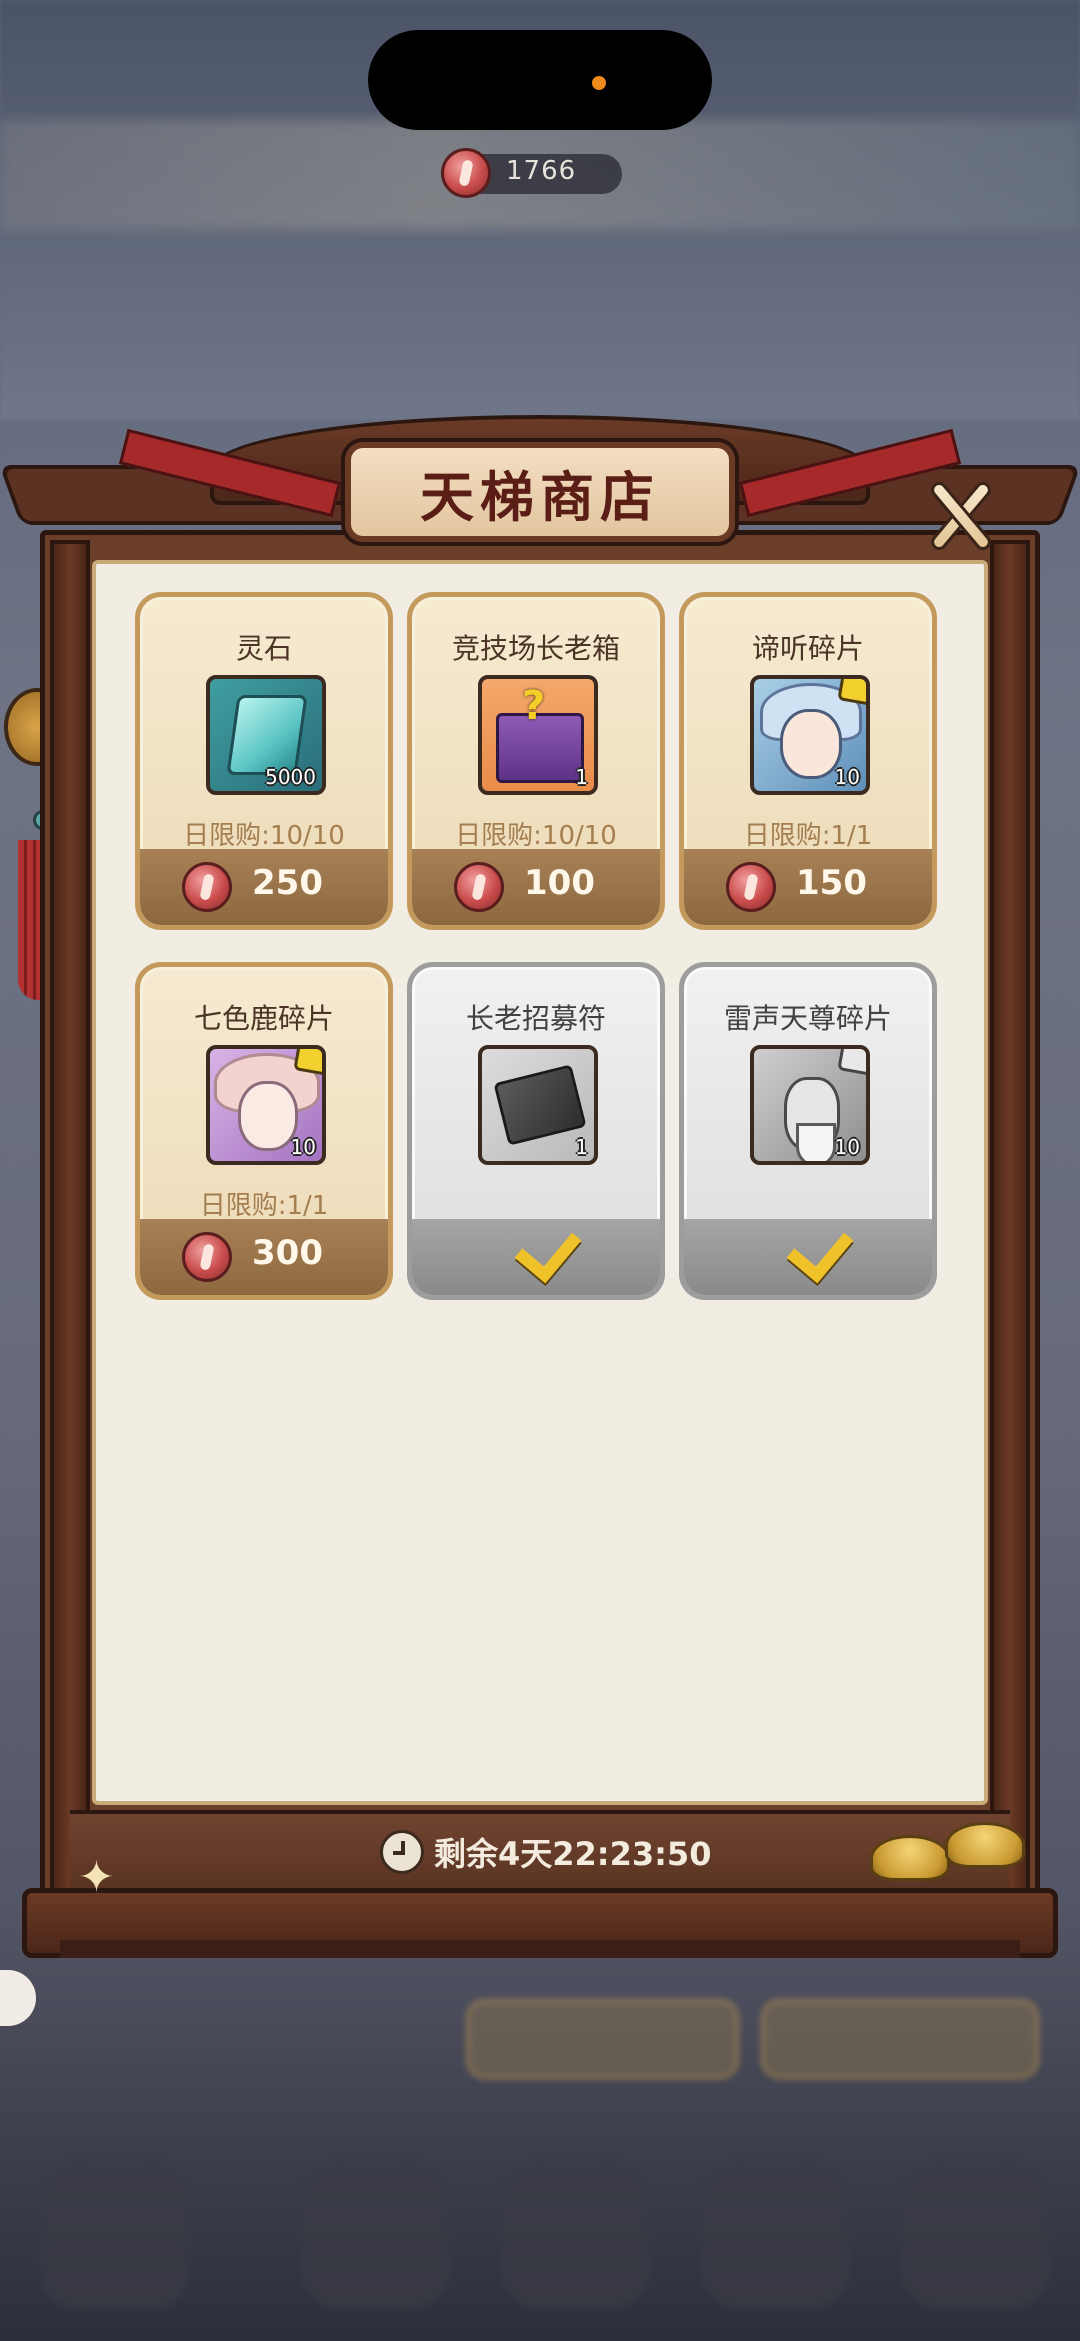 This screenshot has height=2341, width=1080. Describe the element at coordinates (535, 648) in the screenshot. I see `item-name: 竞技场长老箱` at that location.